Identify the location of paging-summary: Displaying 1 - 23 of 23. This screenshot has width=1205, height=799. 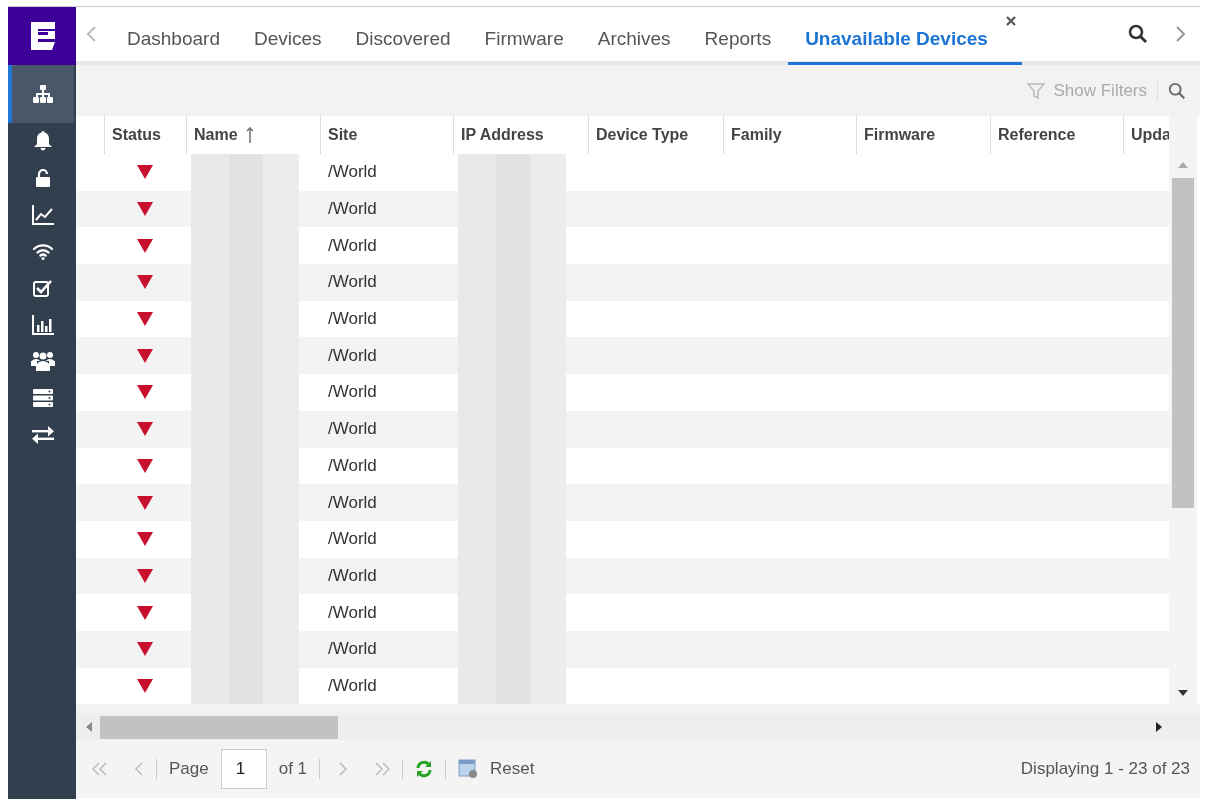
(1105, 769).